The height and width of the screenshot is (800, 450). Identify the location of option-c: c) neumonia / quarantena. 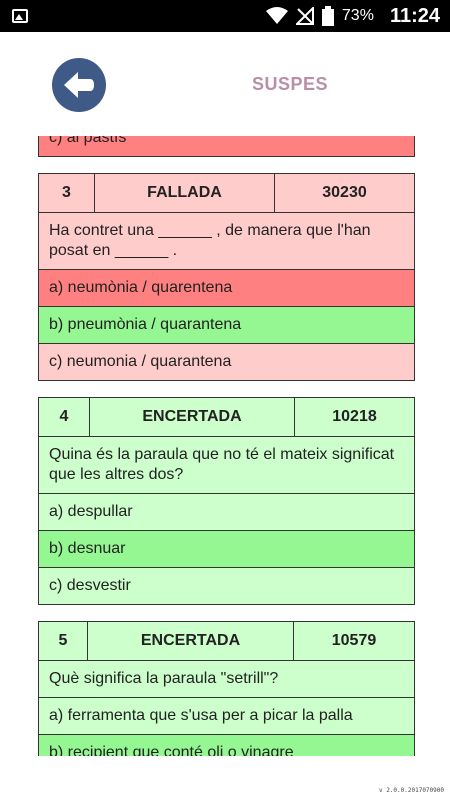
(226, 361).